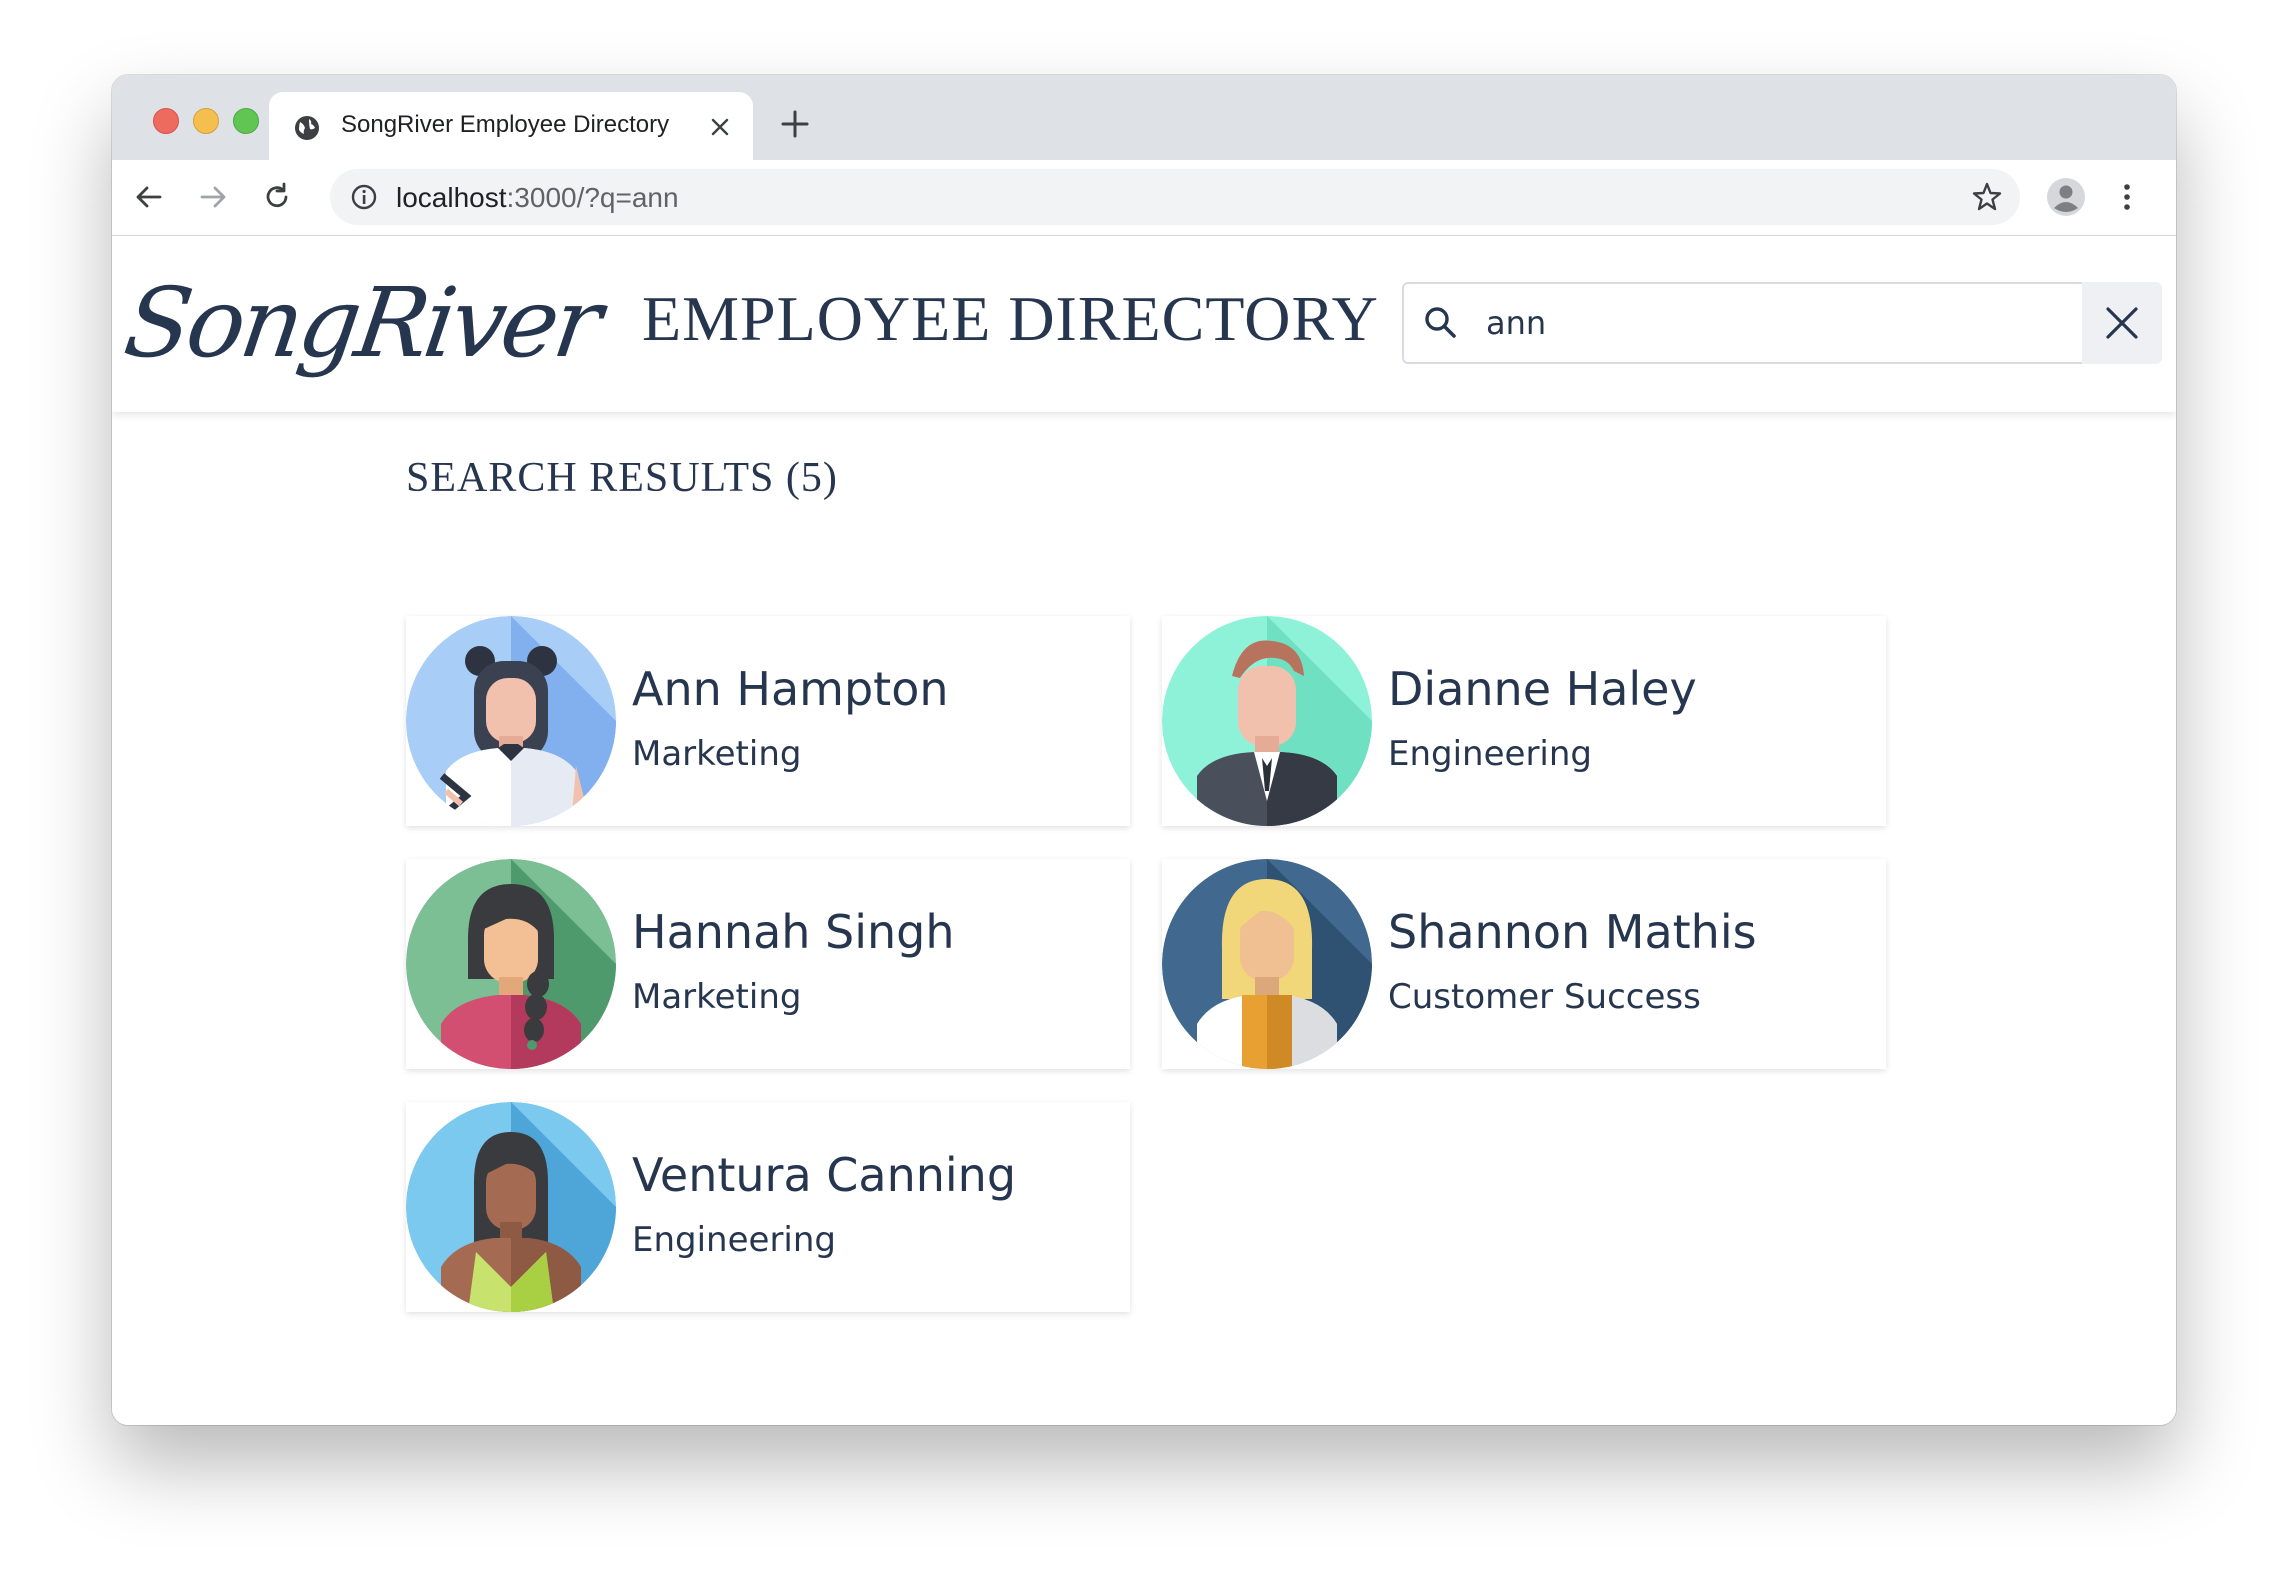 Image resolution: width=2282 pixels, height=1570 pixels. I want to click on site-header: SongRiver EMPLOYEE DIRECTORY, so click(1144, 324).